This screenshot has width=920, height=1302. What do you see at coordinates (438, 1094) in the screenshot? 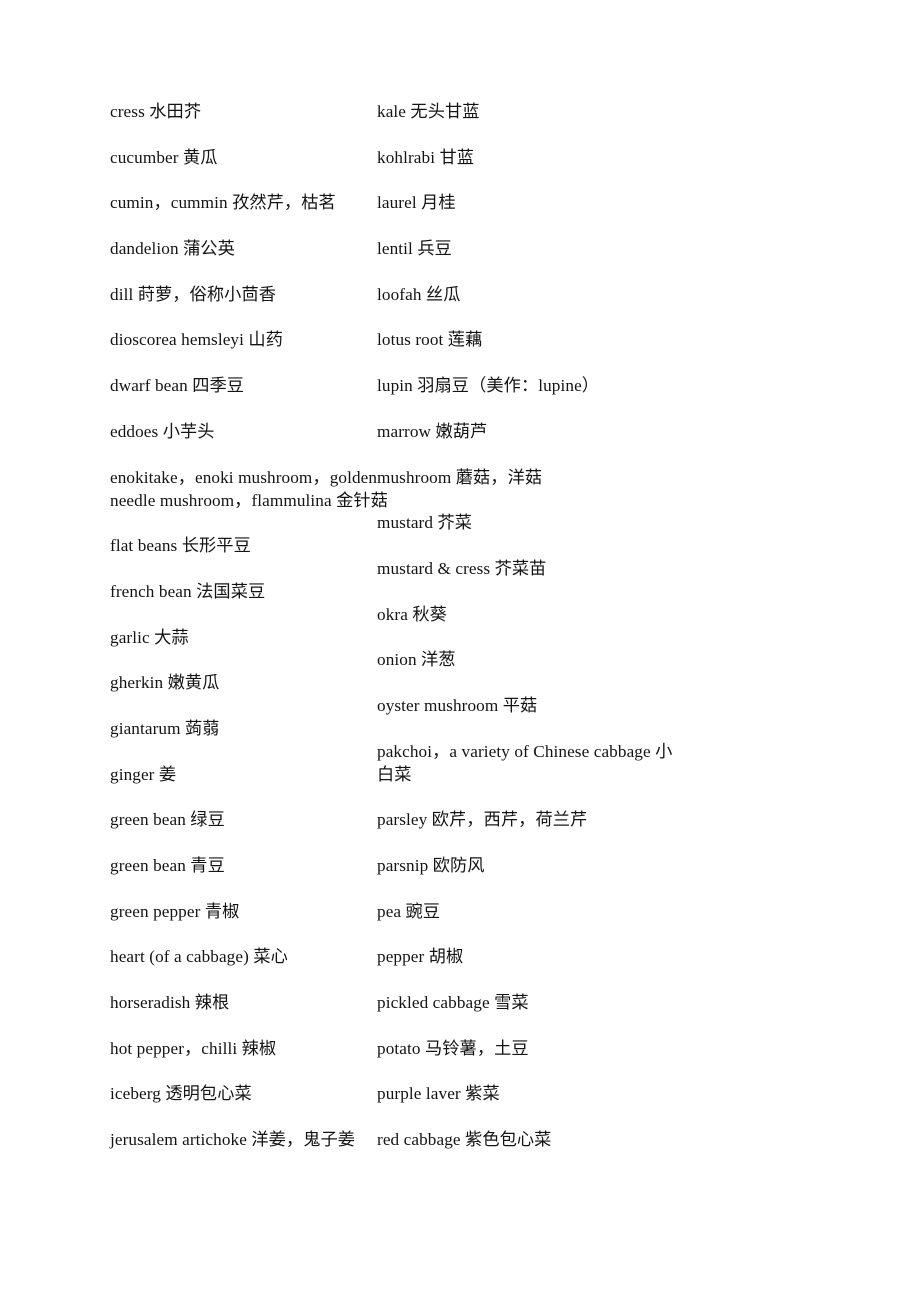
I see `glossary-entry: purple laver 紫菜` at bounding box center [438, 1094].